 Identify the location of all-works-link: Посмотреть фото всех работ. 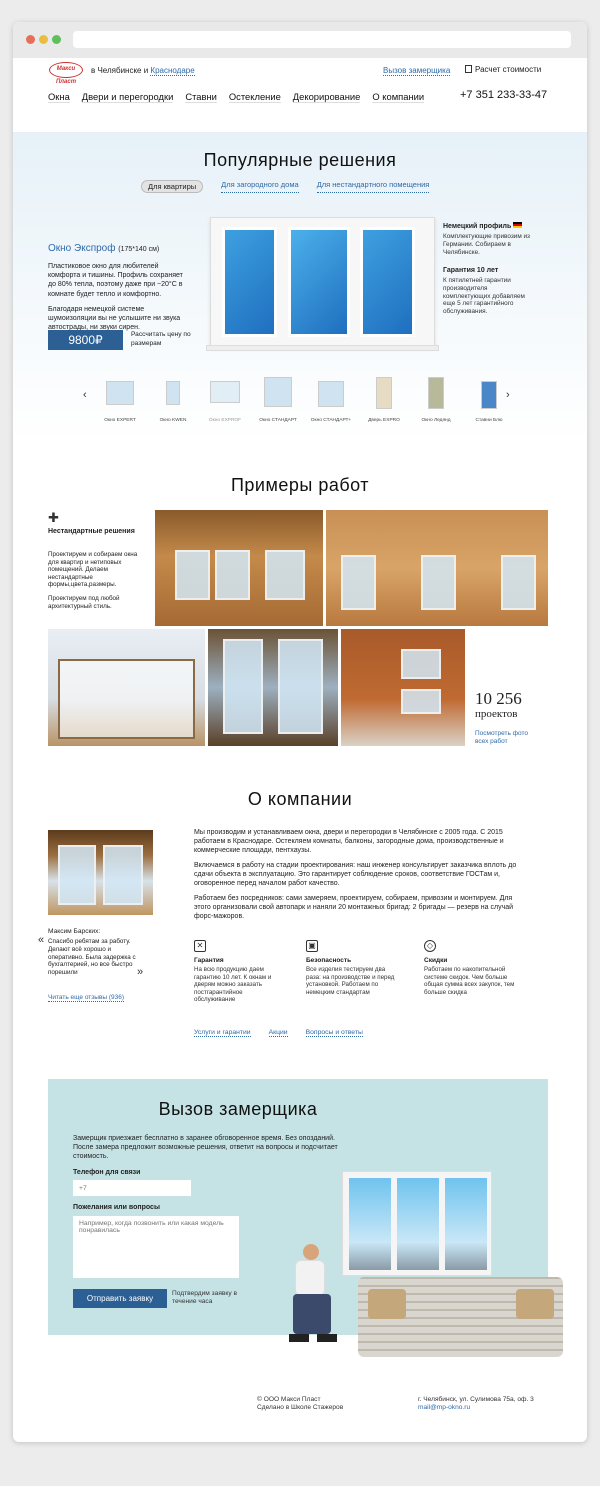
(507, 738).